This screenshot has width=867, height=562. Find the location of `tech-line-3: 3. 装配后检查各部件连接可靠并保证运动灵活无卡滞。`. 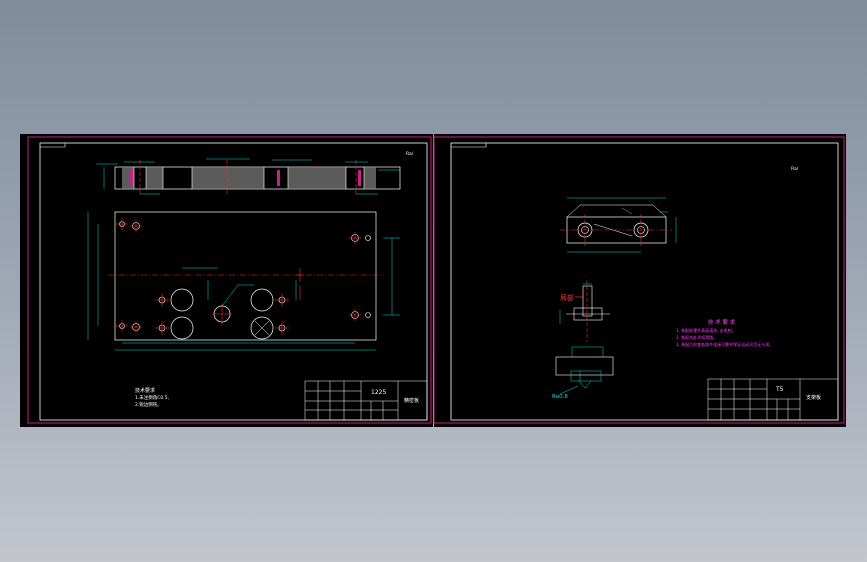

tech-line-3: 3. 装配后检查各部件连接可靠并保证运动灵活无卡滞。 is located at coordinates (724, 344).